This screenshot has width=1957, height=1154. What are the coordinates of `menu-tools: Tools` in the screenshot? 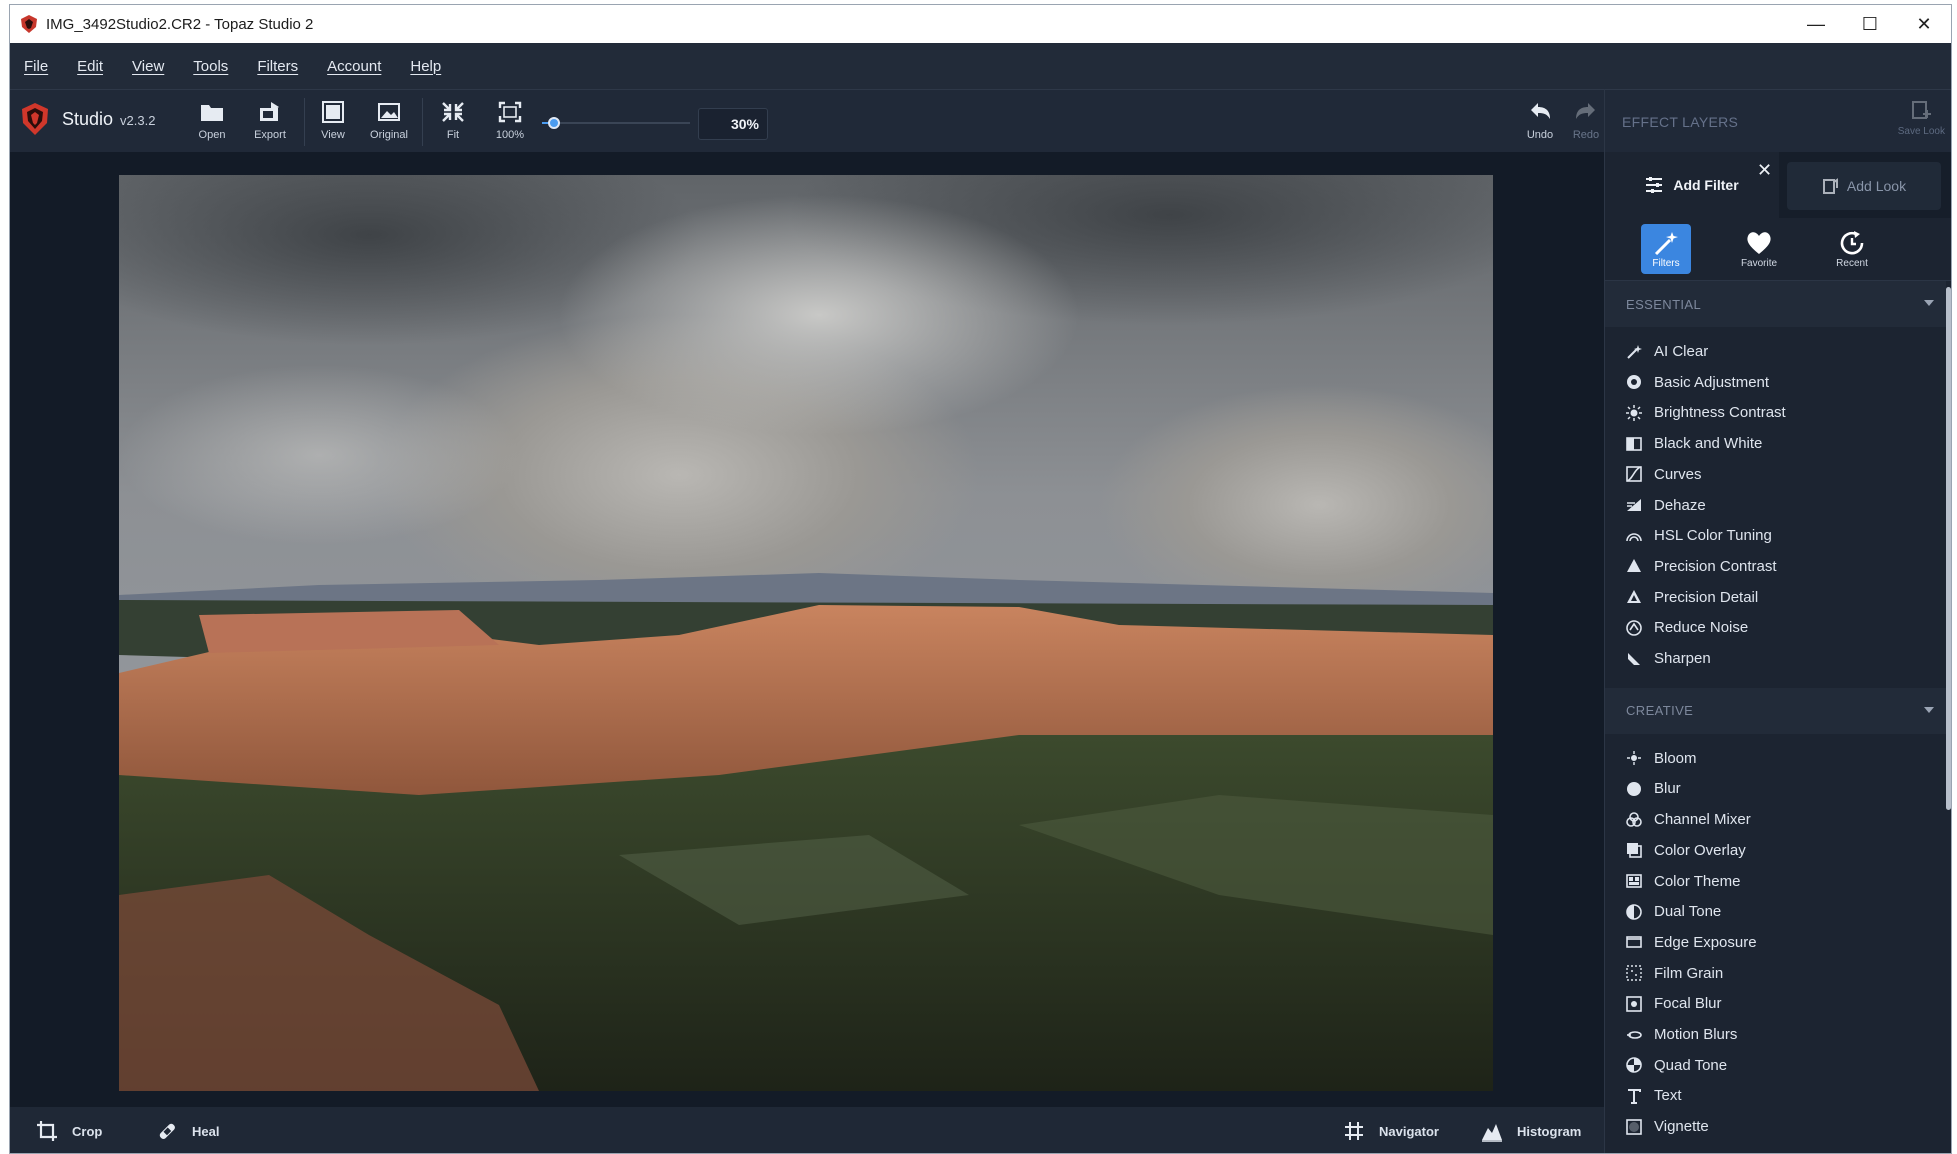 It's located at (210, 66).